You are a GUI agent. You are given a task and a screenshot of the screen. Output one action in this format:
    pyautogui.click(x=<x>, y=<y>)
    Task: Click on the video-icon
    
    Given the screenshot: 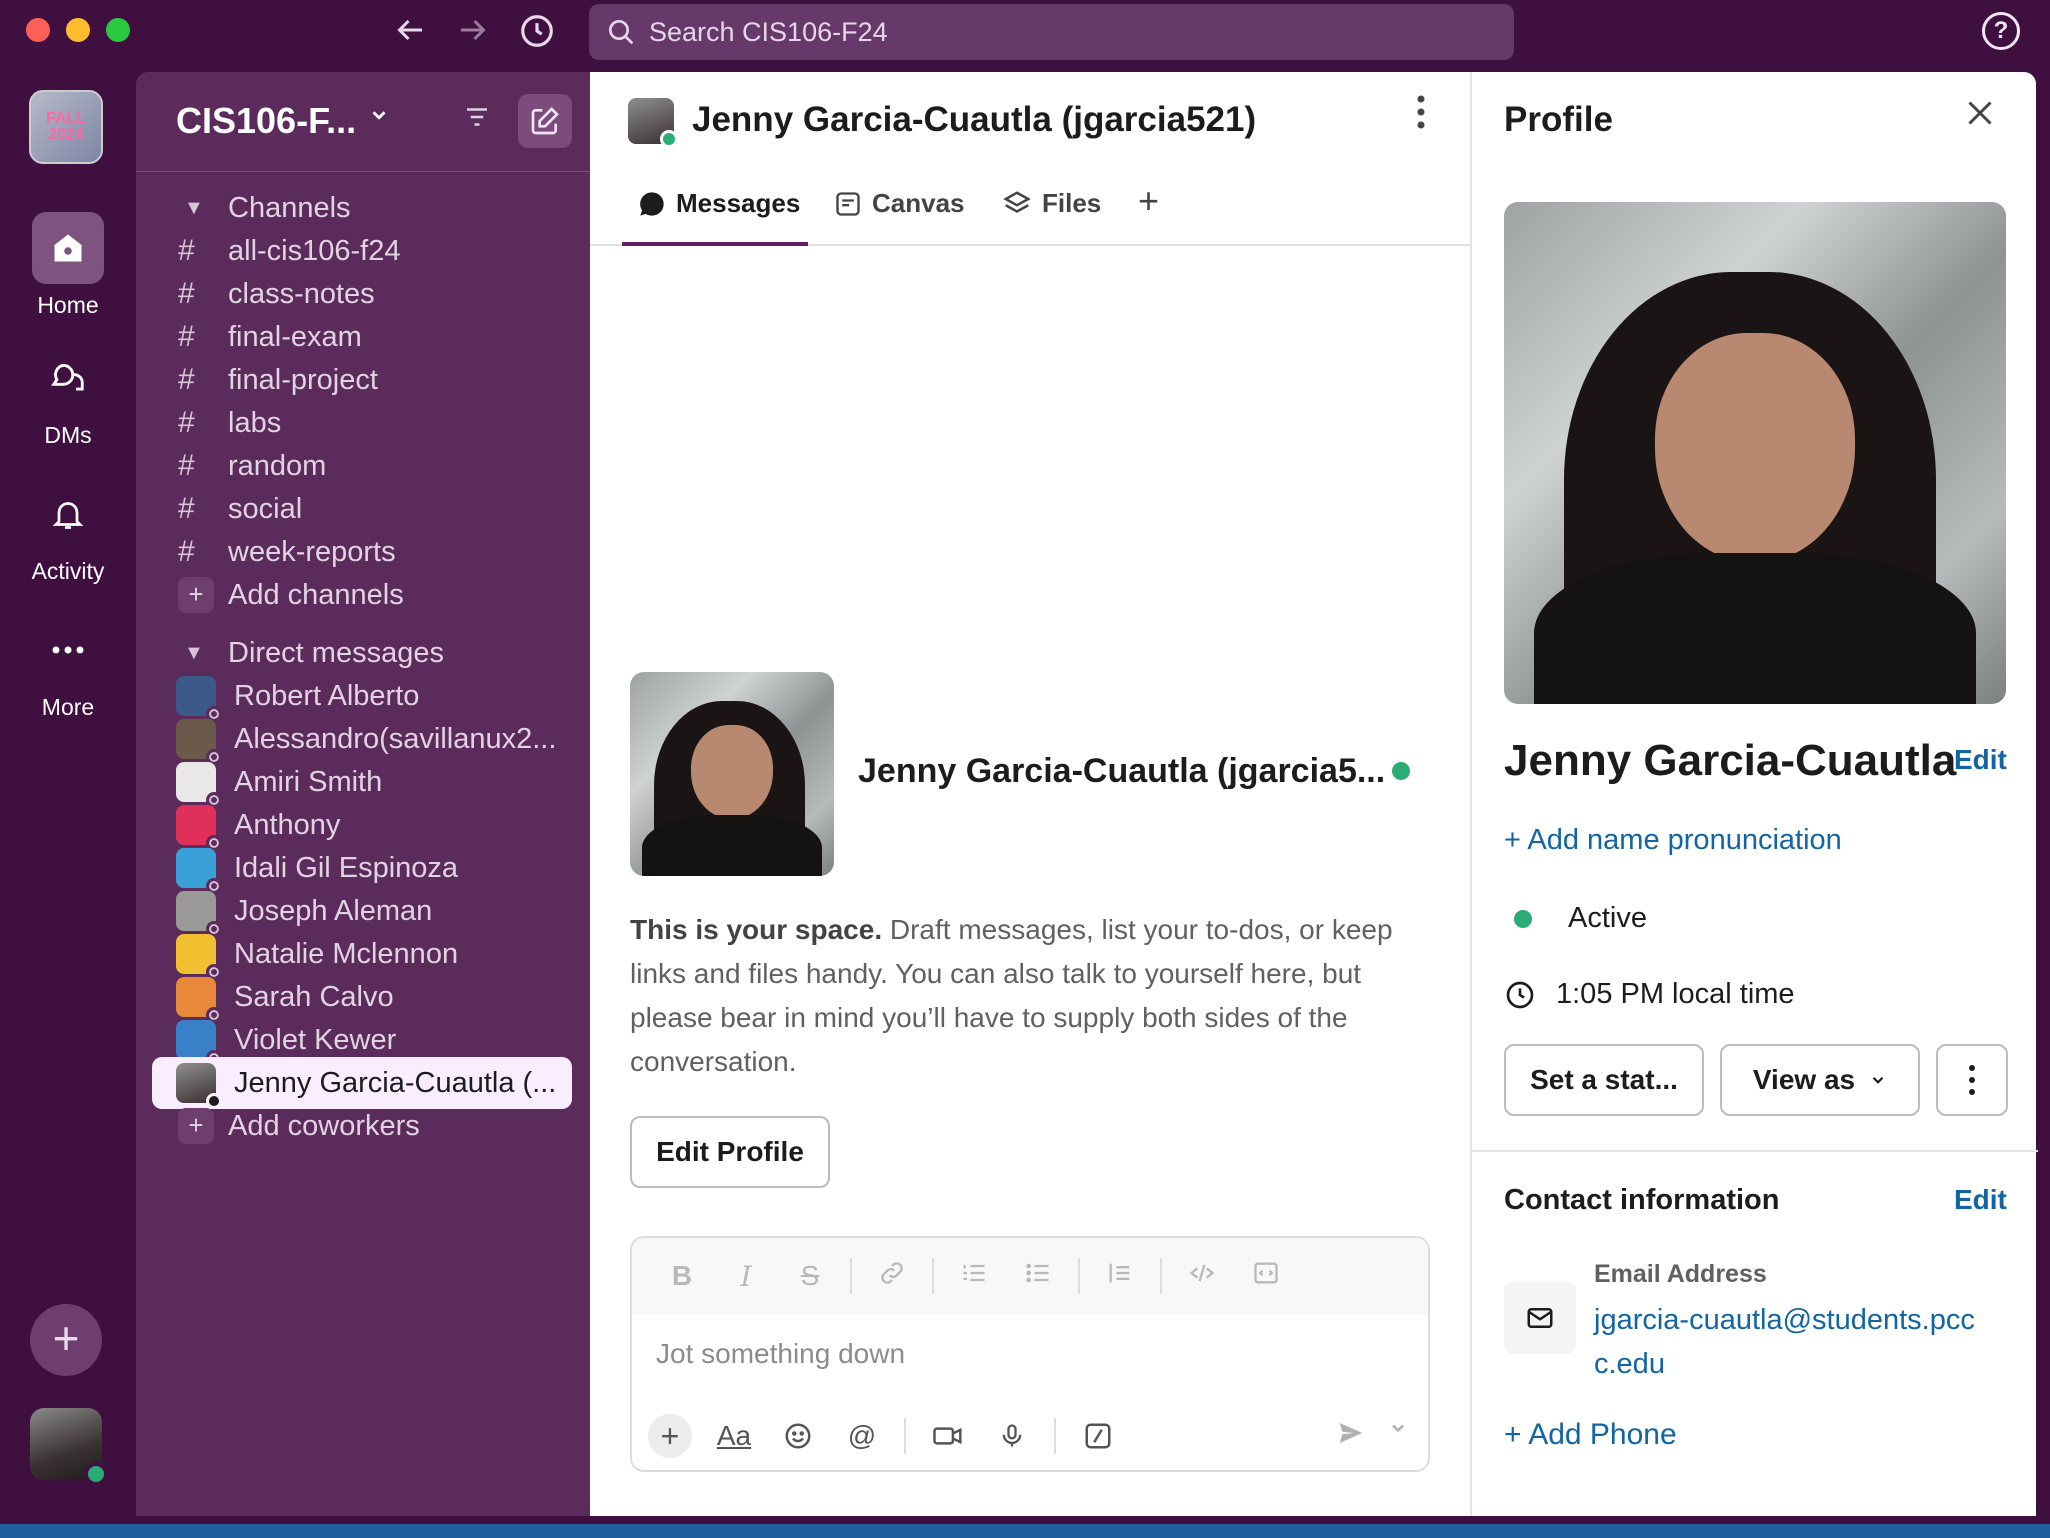 What is the action you would take?
    pyautogui.click(x=948, y=1436)
    